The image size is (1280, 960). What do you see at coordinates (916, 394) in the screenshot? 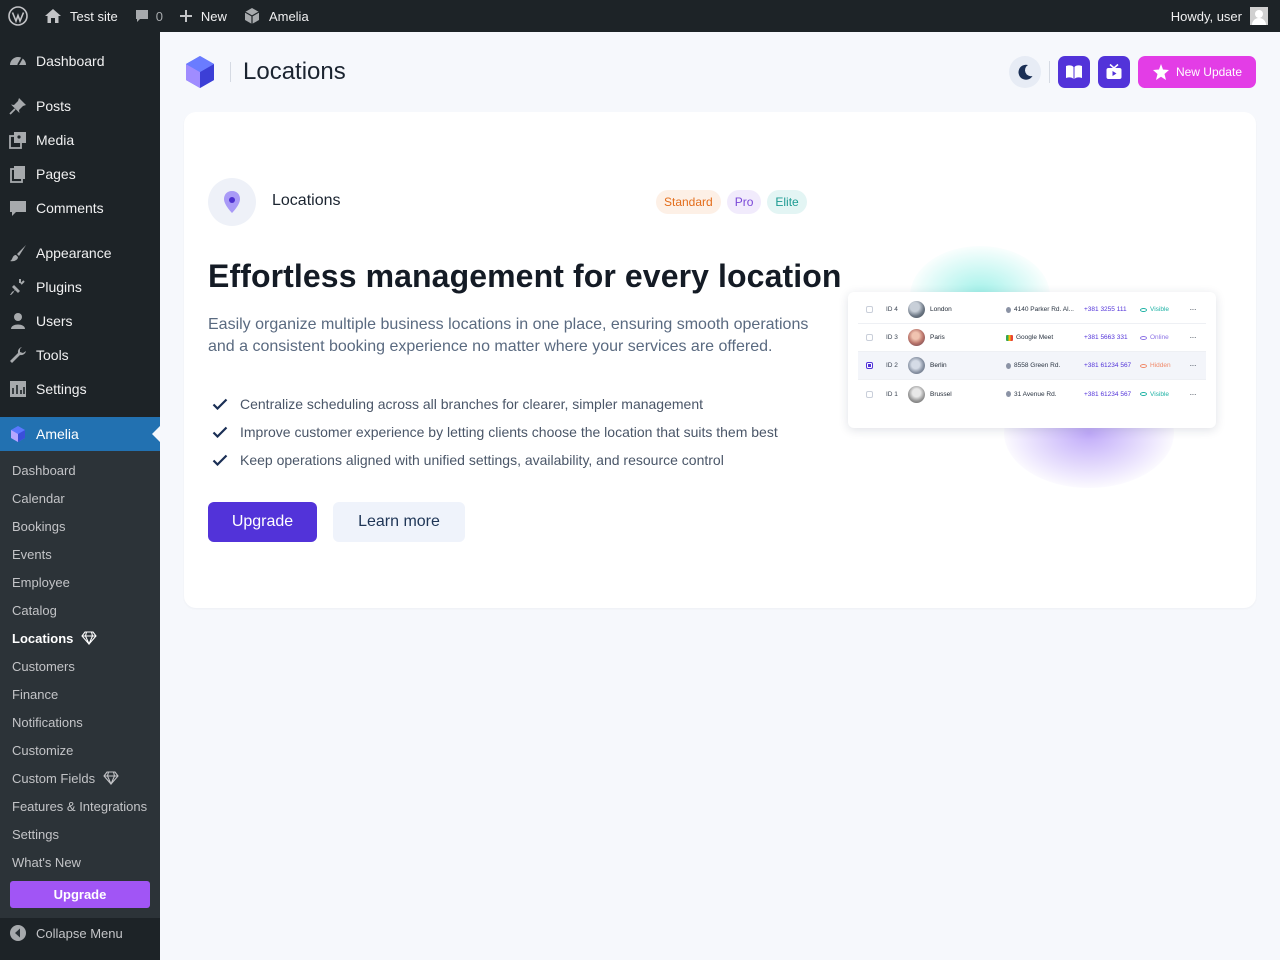
I see `location-avatar` at bounding box center [916, 394].